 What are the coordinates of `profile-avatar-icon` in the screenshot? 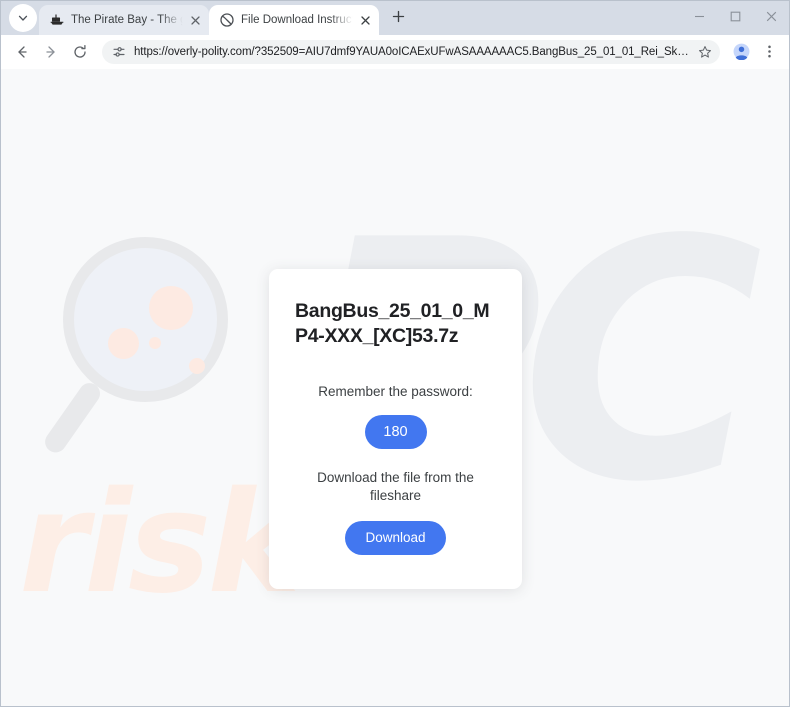 It's located at (741, 51).